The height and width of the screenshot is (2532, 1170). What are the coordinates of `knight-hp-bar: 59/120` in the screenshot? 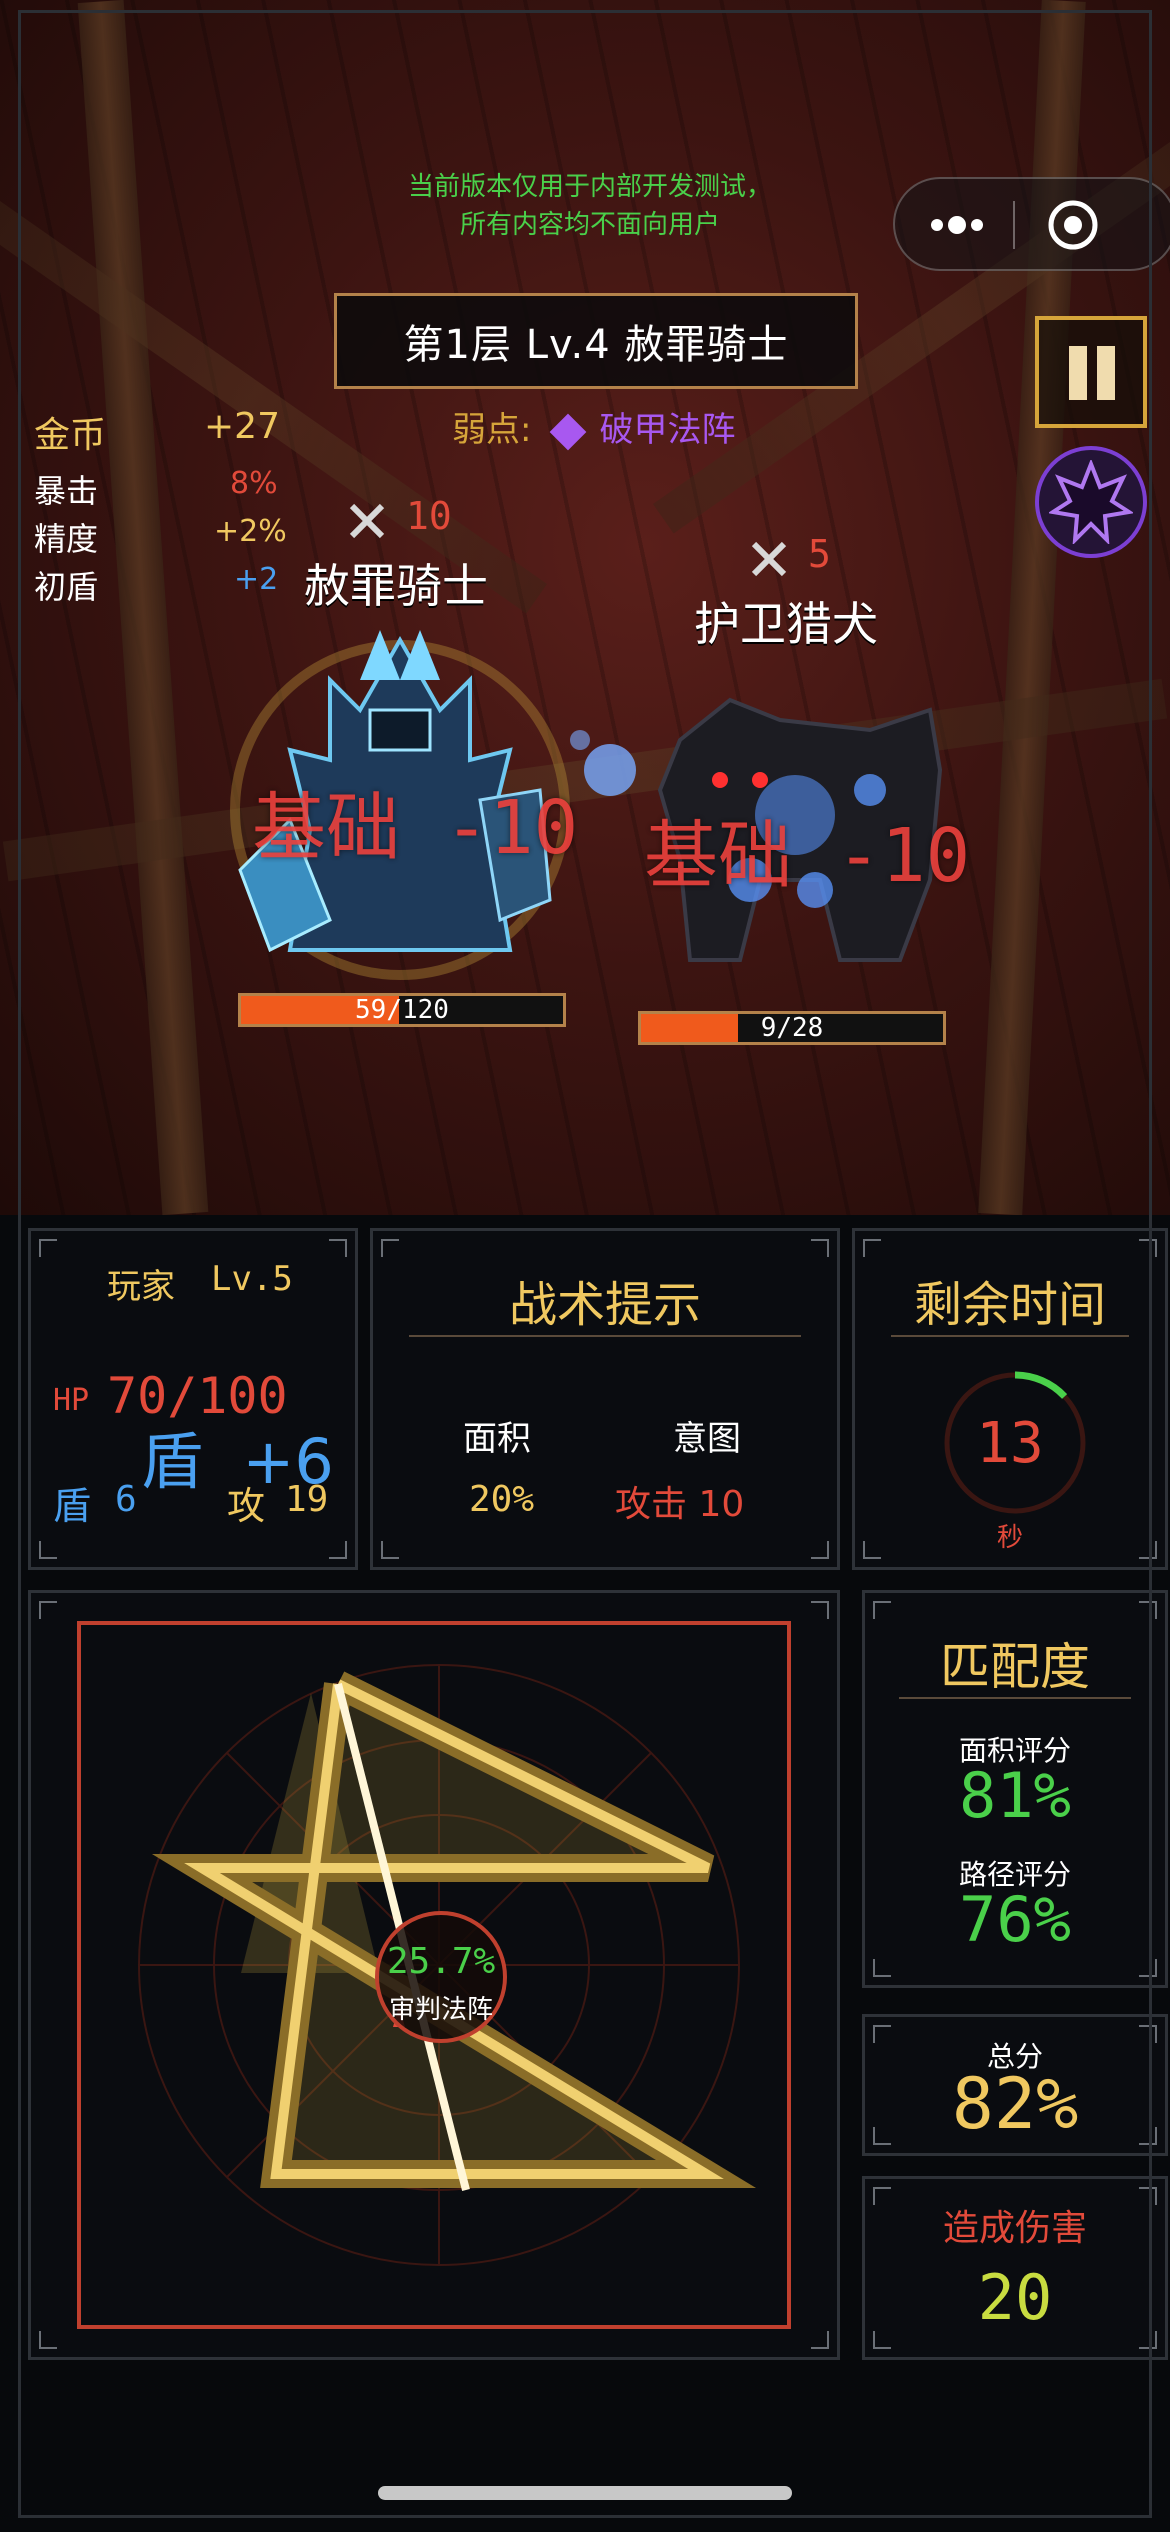 It's located at (402, 1010).